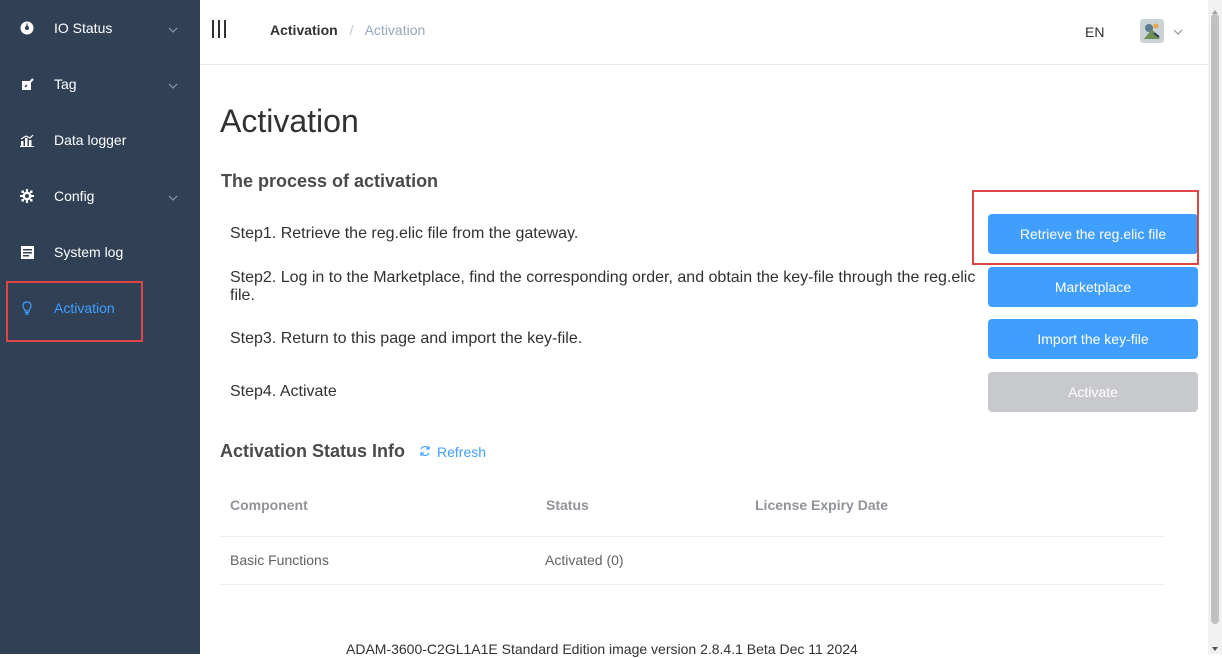 Image resolution: width=1222 pixels, height=658 pixels. What do you see at coordinates (27, 140) in the screenshot?
I see `chart-icon` at bounding box center [27, 140].